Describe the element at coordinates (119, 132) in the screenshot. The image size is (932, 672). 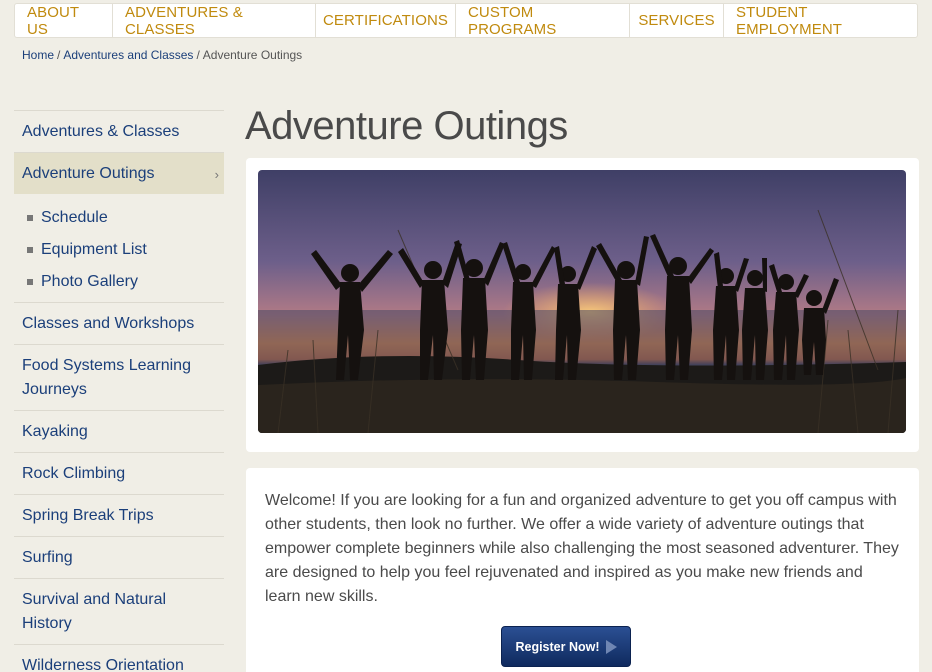
I see `sidebar-item-adventures-classes: Adventures & Classes` at that location.